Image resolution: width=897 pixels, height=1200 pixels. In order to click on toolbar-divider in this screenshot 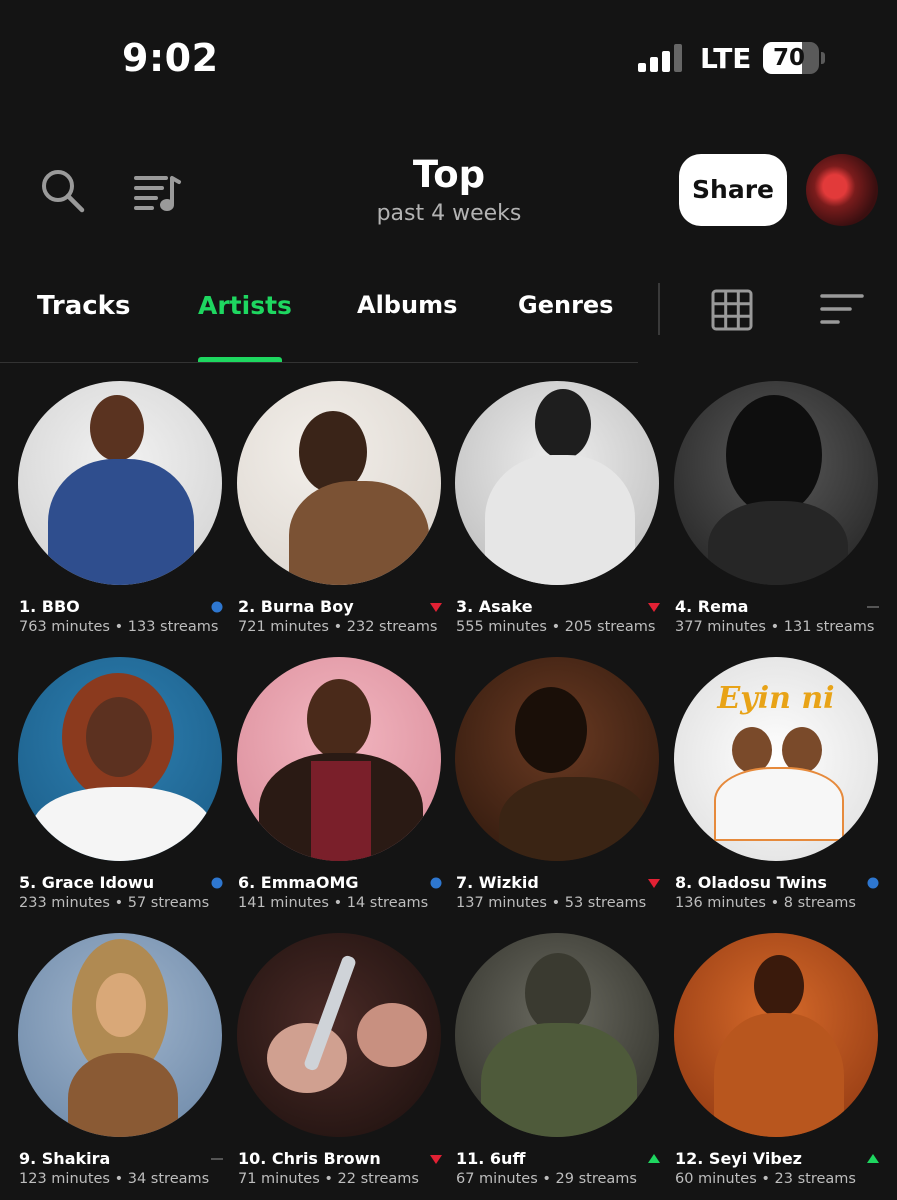, I will do `click(659, 309)`.